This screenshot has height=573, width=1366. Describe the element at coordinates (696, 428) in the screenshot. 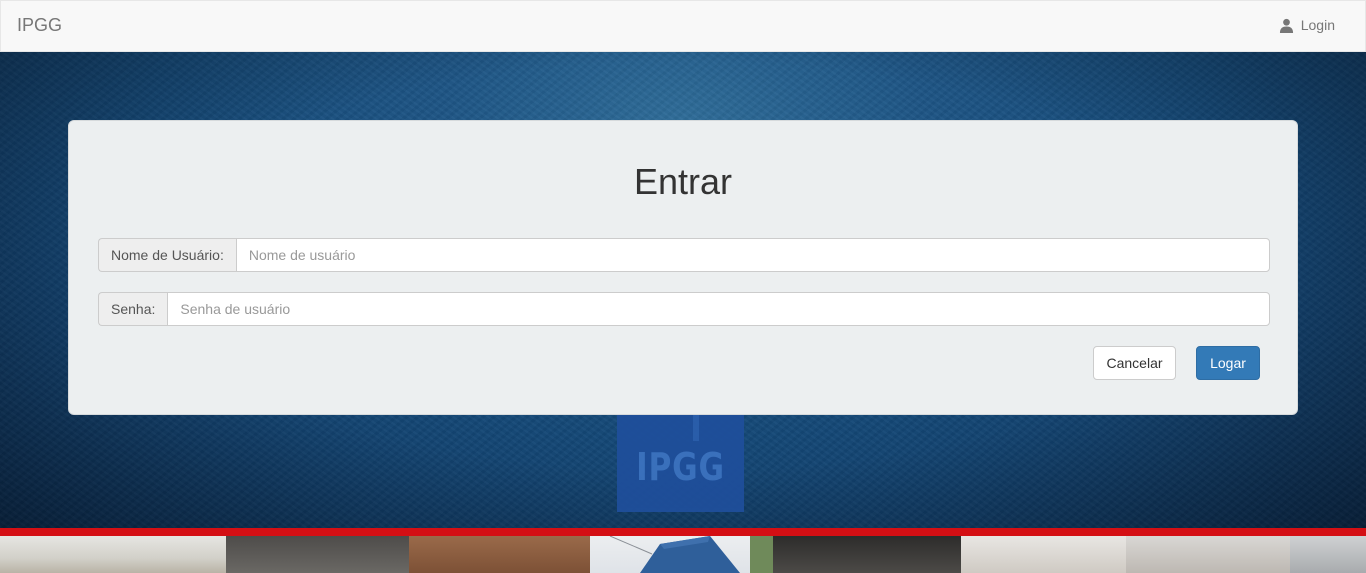

I see `logo-mark` at that location.